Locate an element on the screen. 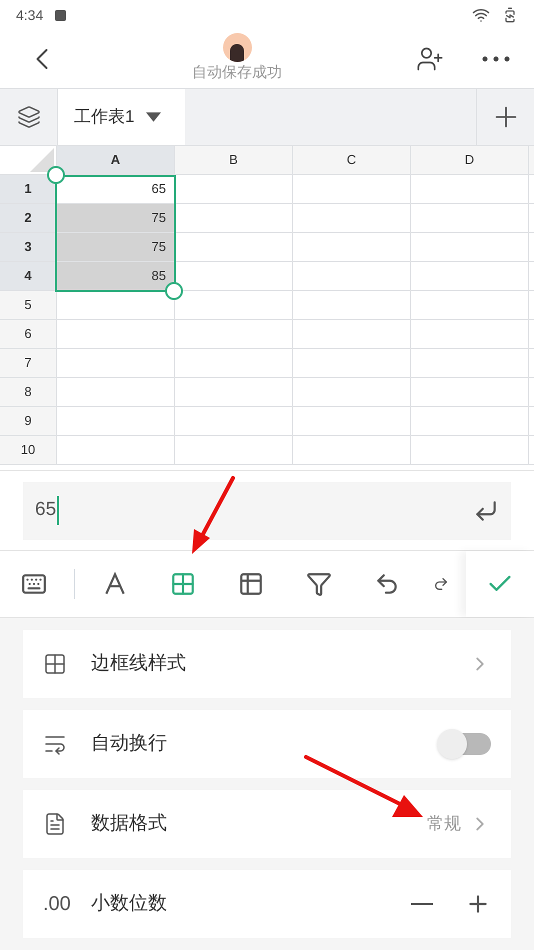  dropdown-icon is located at coordinates (154, 117).